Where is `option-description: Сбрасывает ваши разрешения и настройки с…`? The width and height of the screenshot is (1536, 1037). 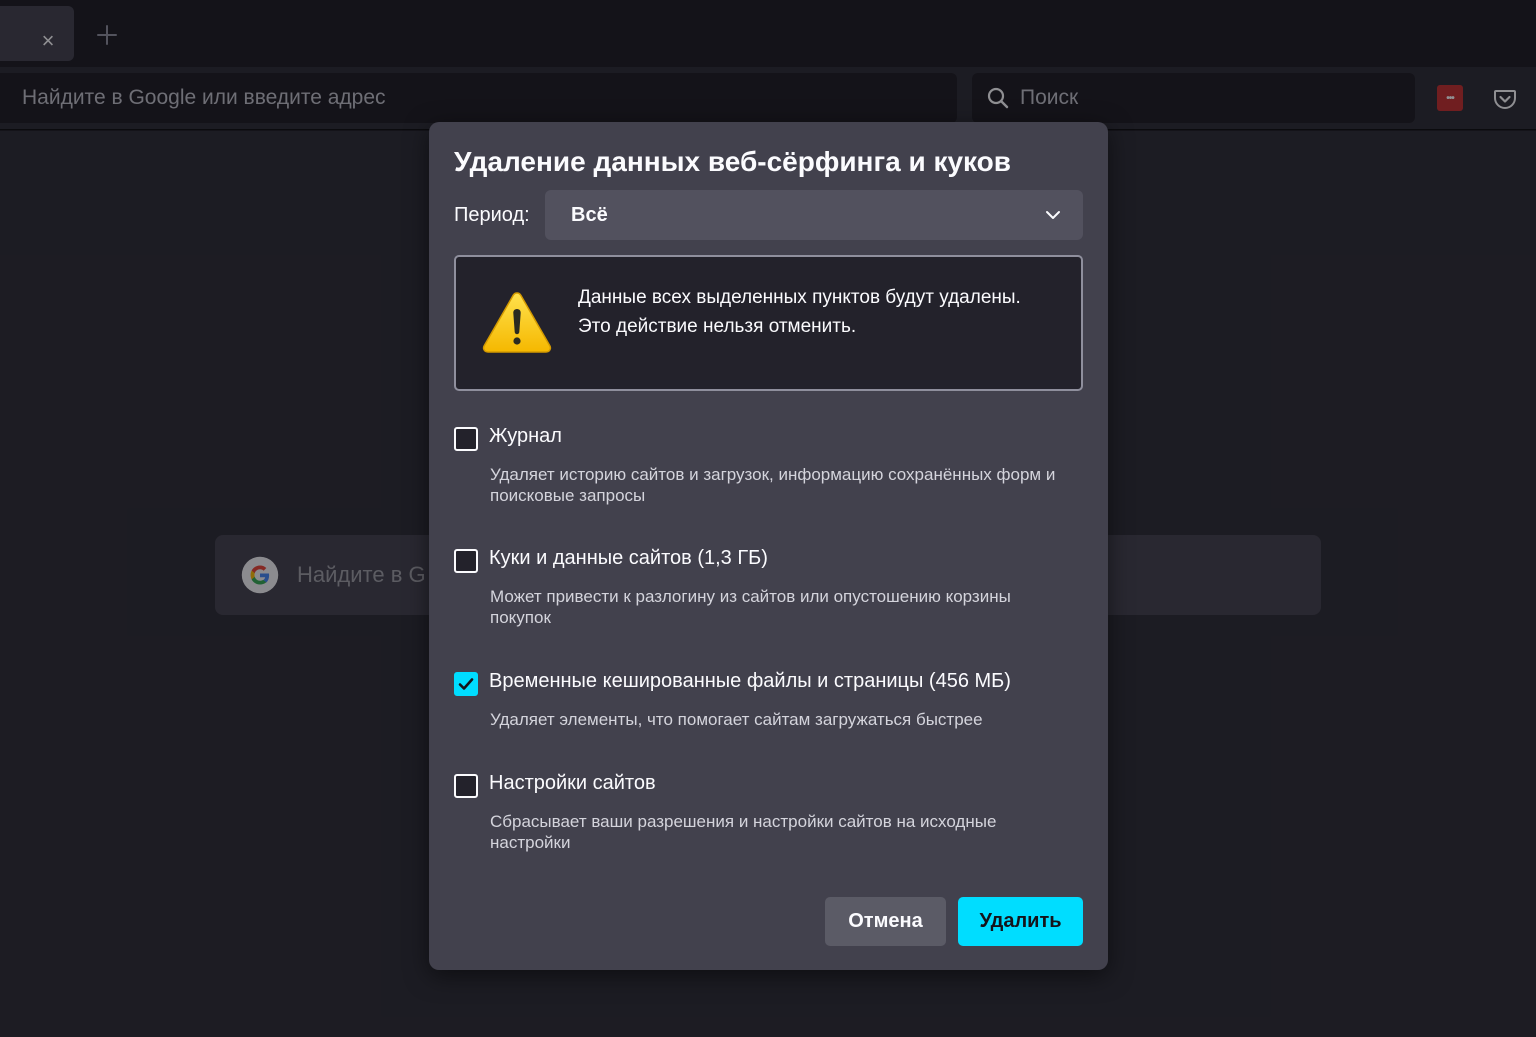
option-description: Сбрасывает ваши разрешения и настройки с… is located at coordinates (743, 832).